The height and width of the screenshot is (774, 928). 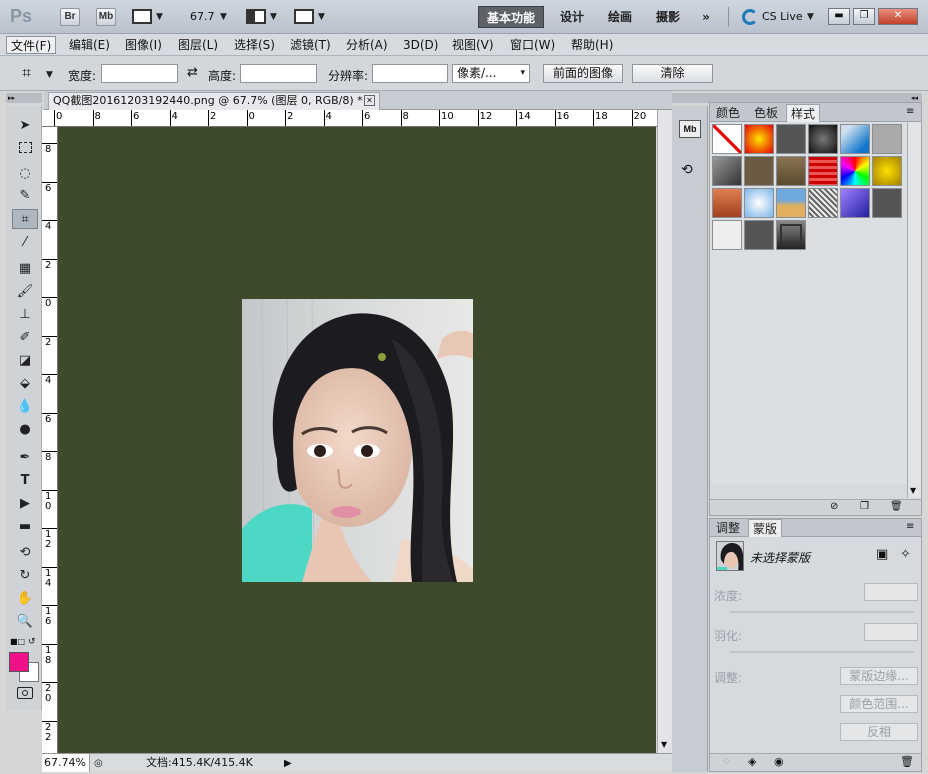 I want to click on restore-button: ❐, so click(x=864, y=16).